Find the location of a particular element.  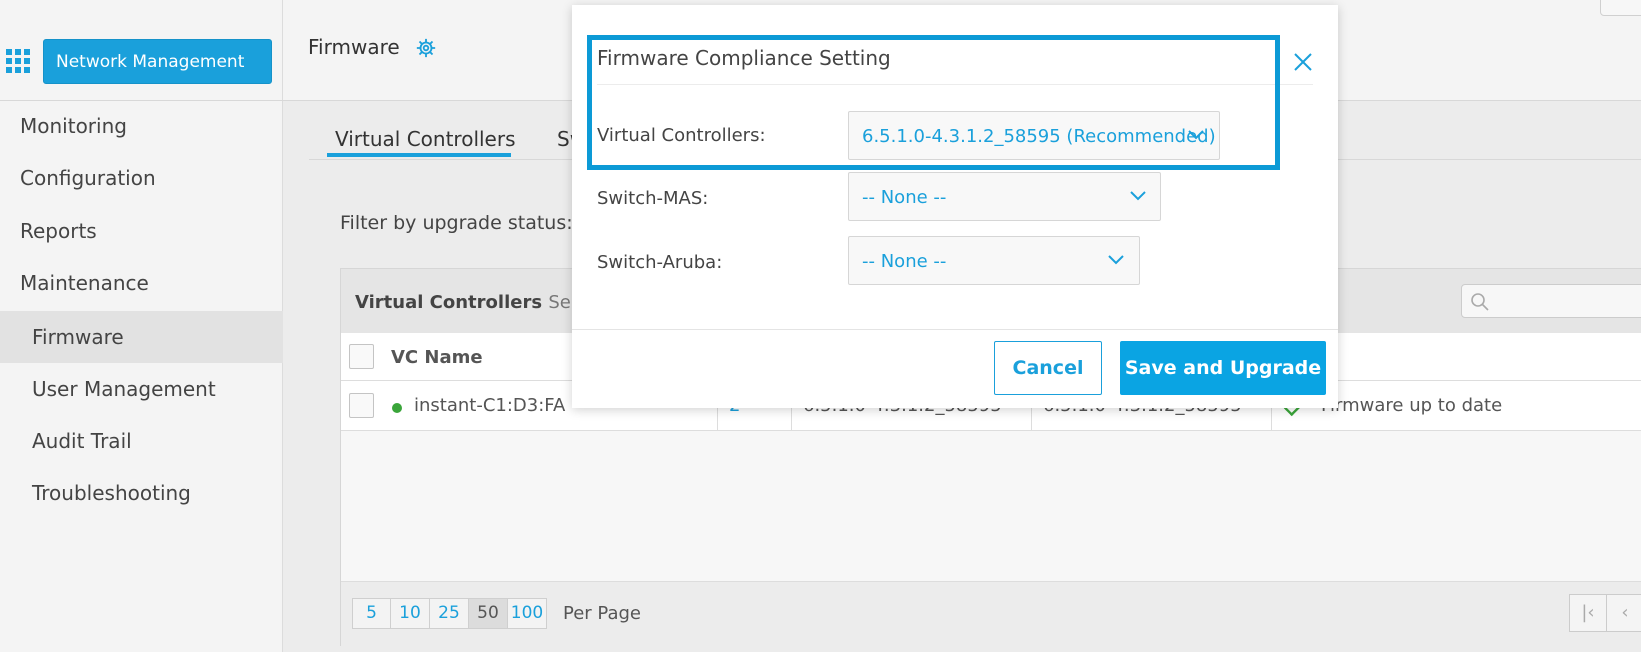

virtual-controllers-value: 6.5.1.0-4.3.1.2_58595 (Recommended) is located at coordinates (1039, 136).